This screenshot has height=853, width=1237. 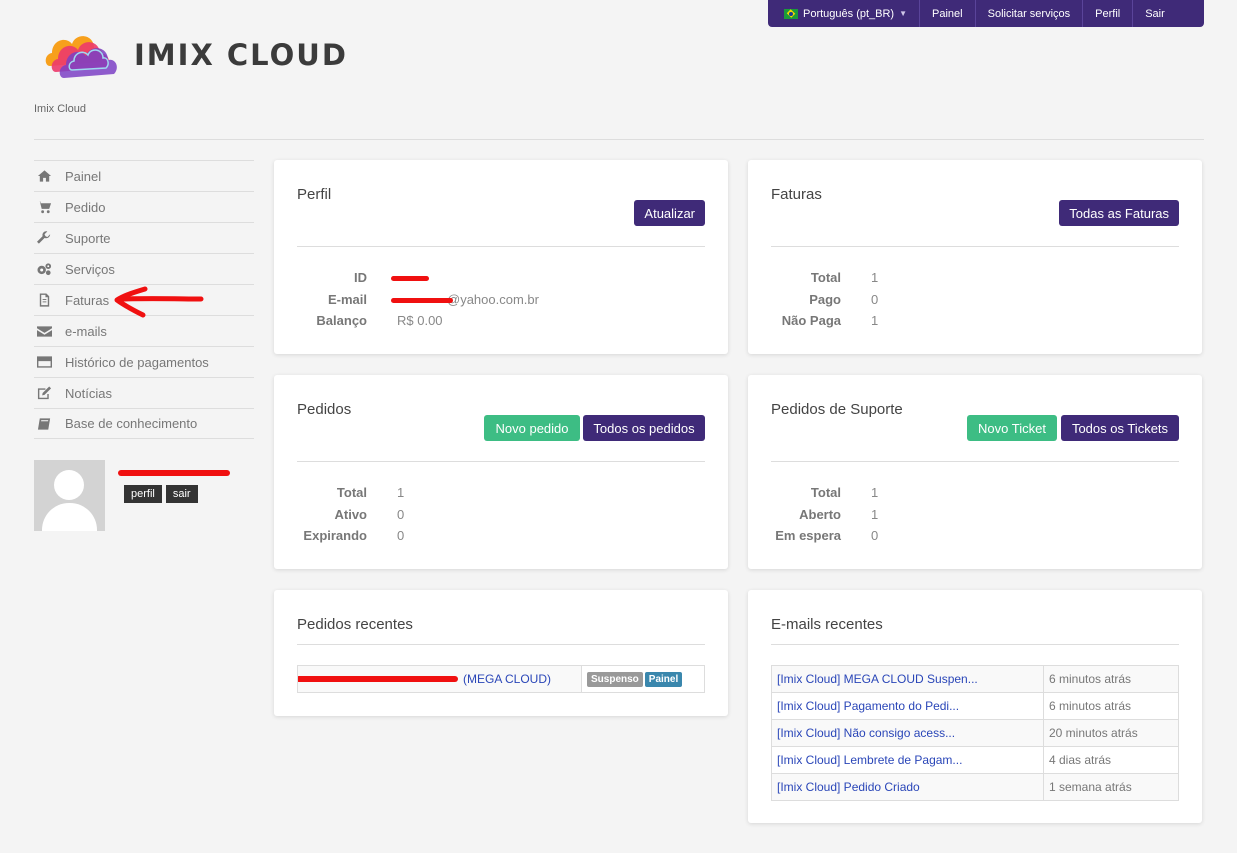 I want to click on todos-pedidos-button: Todos os pedidos, so click(x=644, y=428).